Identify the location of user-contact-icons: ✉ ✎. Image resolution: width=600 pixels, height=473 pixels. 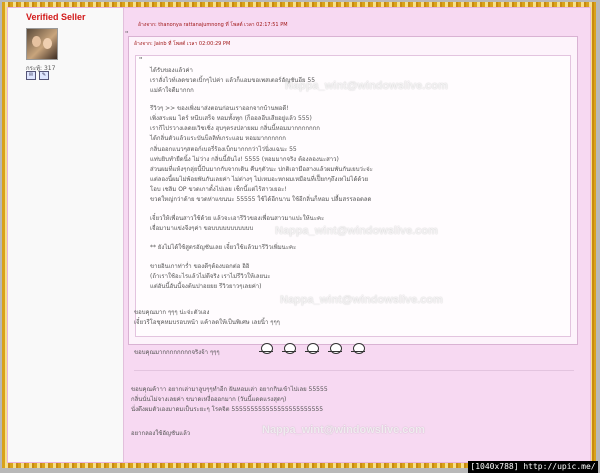
(37, 75).